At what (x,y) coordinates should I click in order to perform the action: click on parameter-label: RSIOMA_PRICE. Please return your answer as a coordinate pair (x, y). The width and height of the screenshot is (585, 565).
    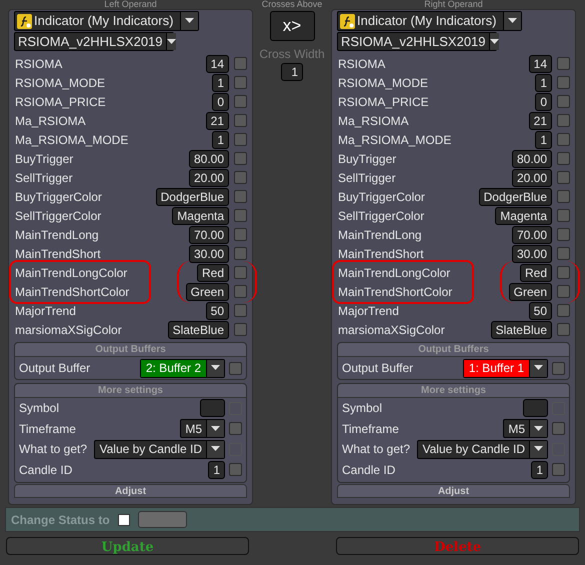
    Looking at the image, I should click on (61, 102).